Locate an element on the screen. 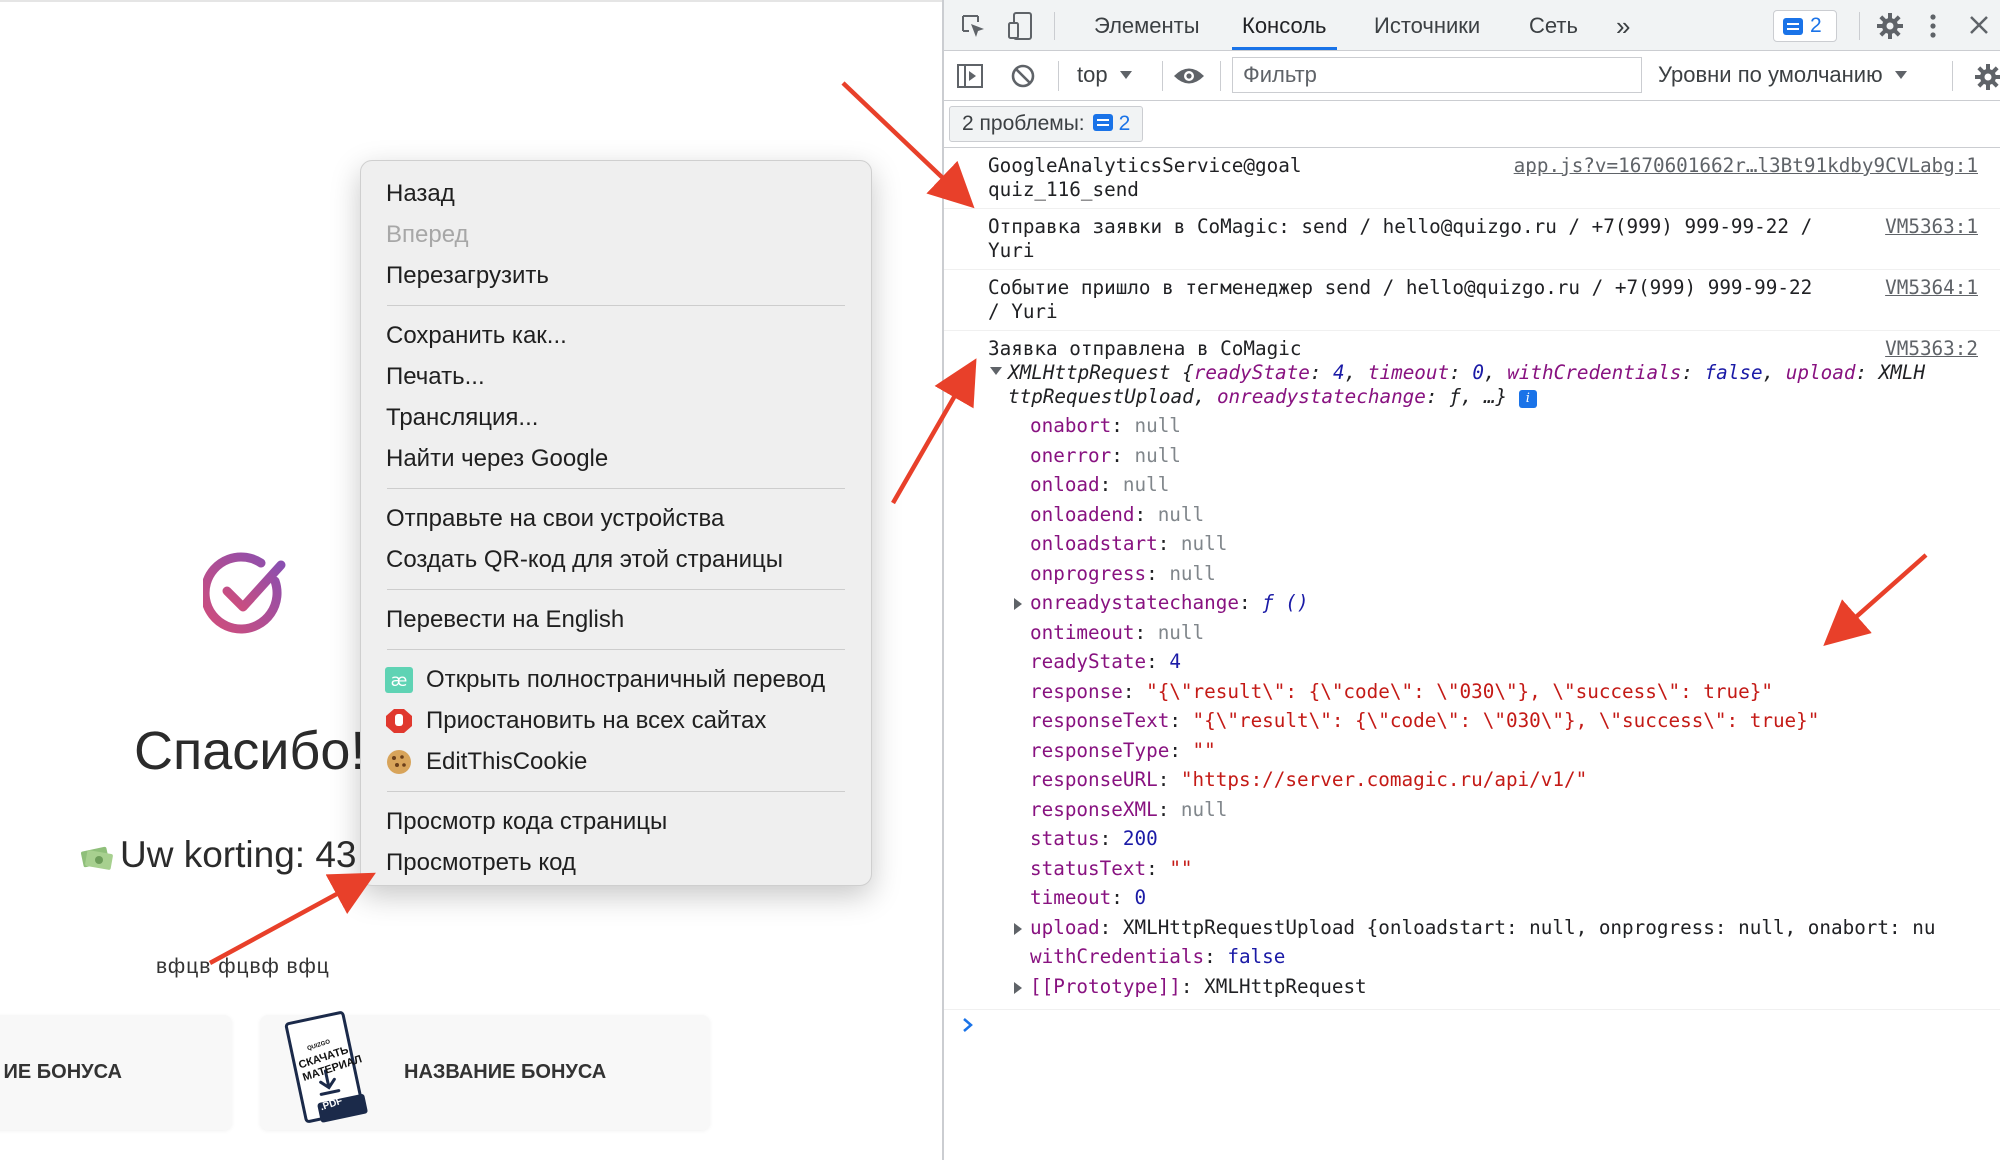 The height and width of the screenshot is (1160, 2000). menu-item-full-page-translate: æ Открыть полностраничный перевод is located at coordinates (616, 679).